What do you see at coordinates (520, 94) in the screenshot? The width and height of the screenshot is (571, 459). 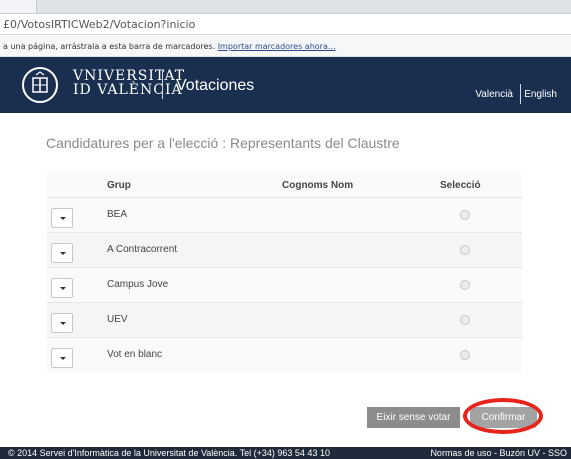 I see `language-divider` at bounding box center [520, 94].